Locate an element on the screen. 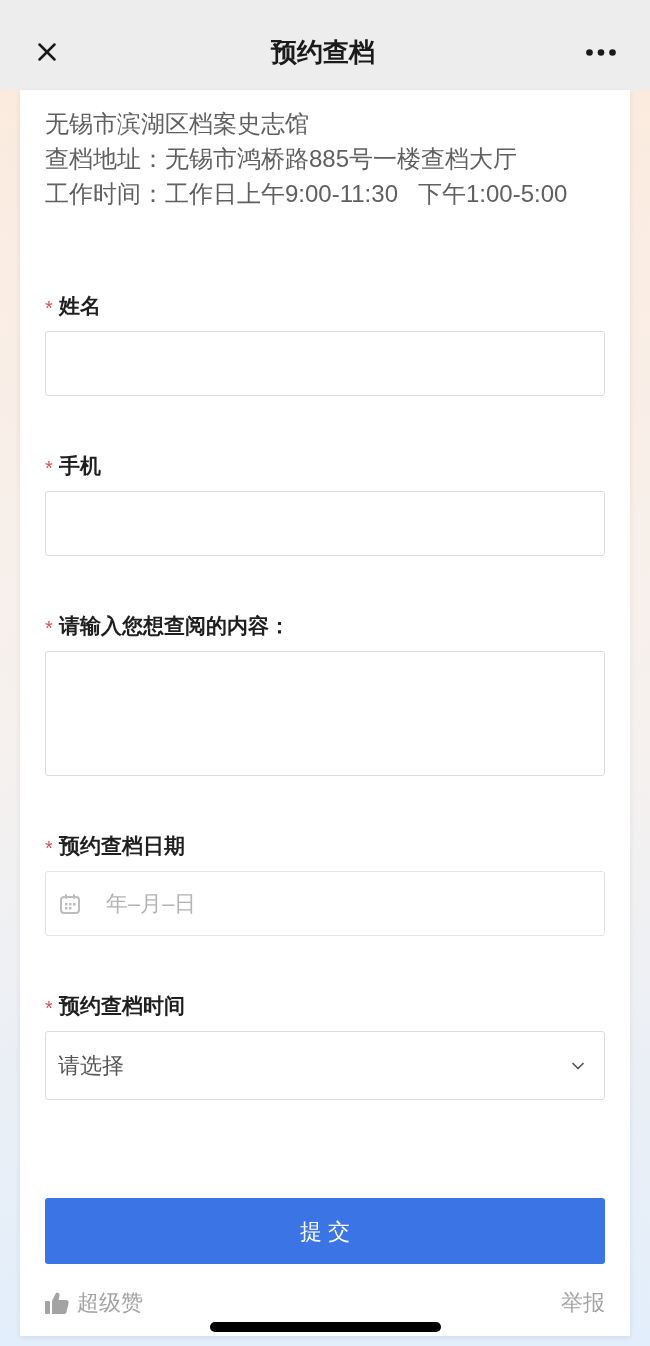 This screenshot has height=1346, width=650. like-button: 超级赞 is located at coordinates (94, 1302).